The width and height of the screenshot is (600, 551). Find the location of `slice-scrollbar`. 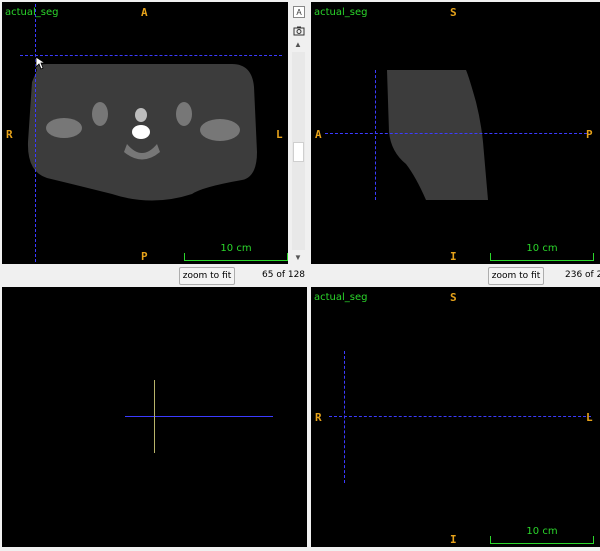

slice-scrollbar is located at coordinates (298, 151).